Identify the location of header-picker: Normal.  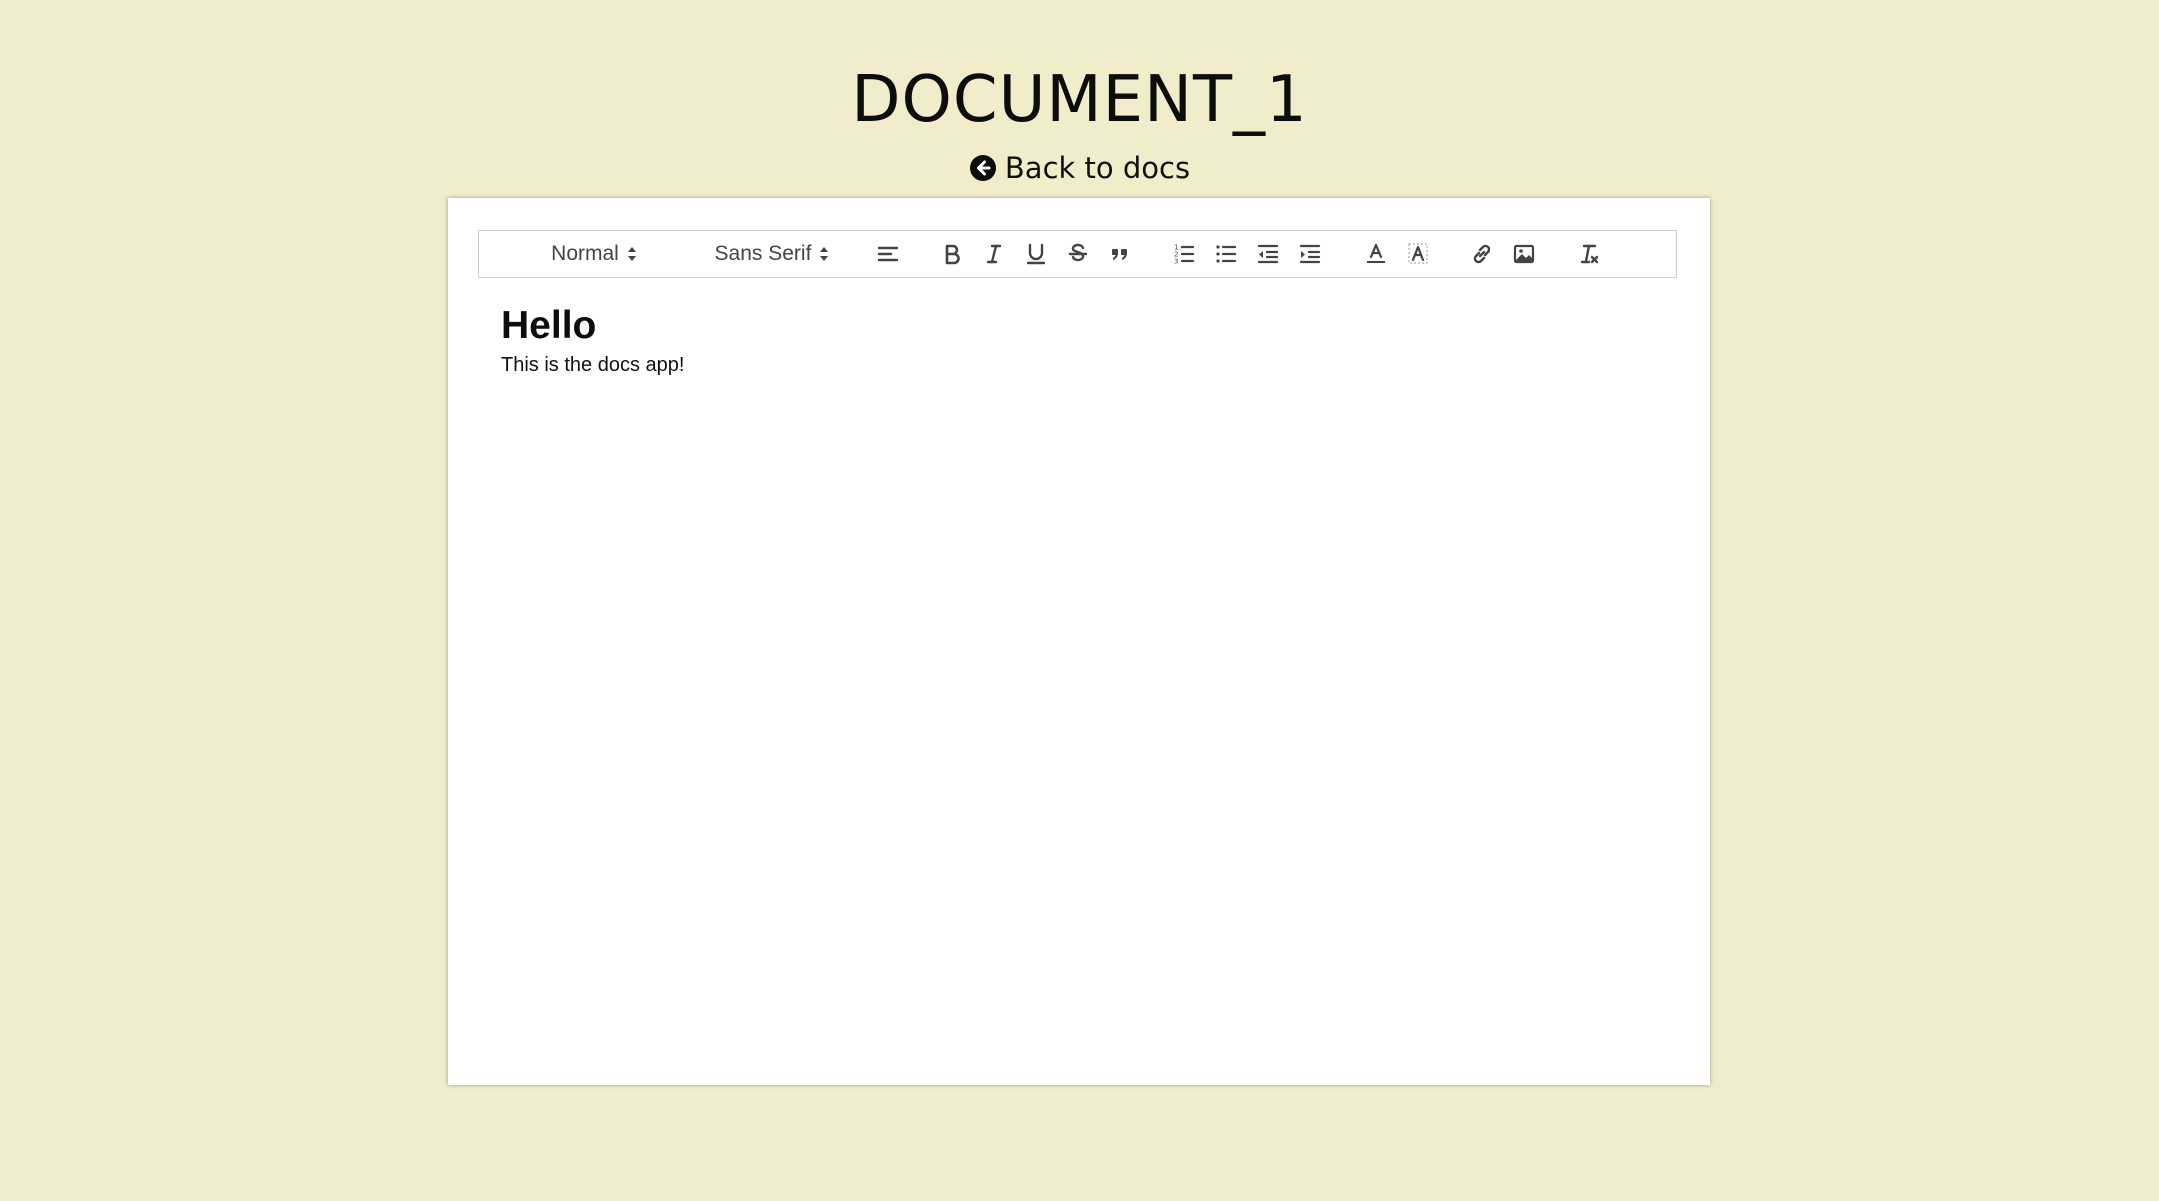
(594, 254).